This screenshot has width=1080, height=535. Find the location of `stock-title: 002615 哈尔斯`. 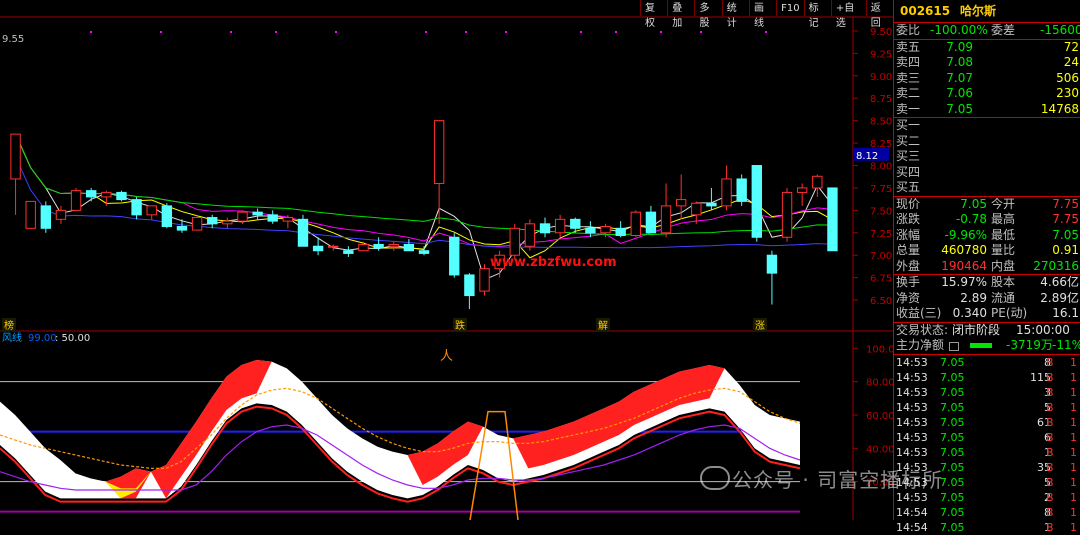

stock-title: 002615 哈尔斯 is located at coordinates (987, 11).